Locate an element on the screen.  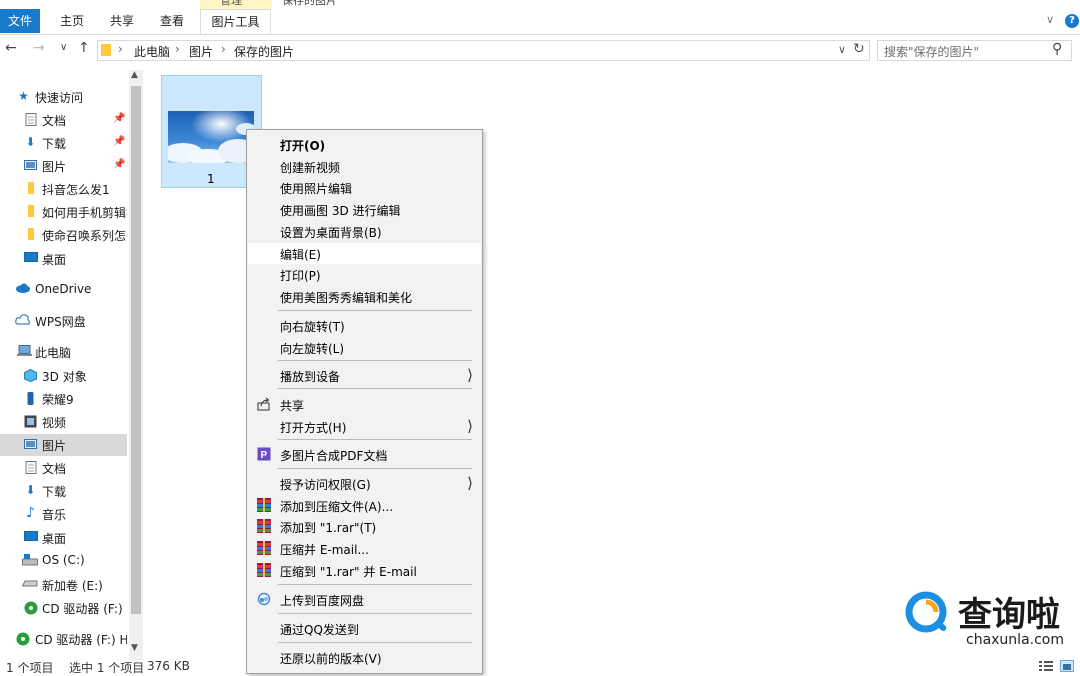
menu-item-rotate-right: 向右旋转(T) is located at coordinates (364, 325).